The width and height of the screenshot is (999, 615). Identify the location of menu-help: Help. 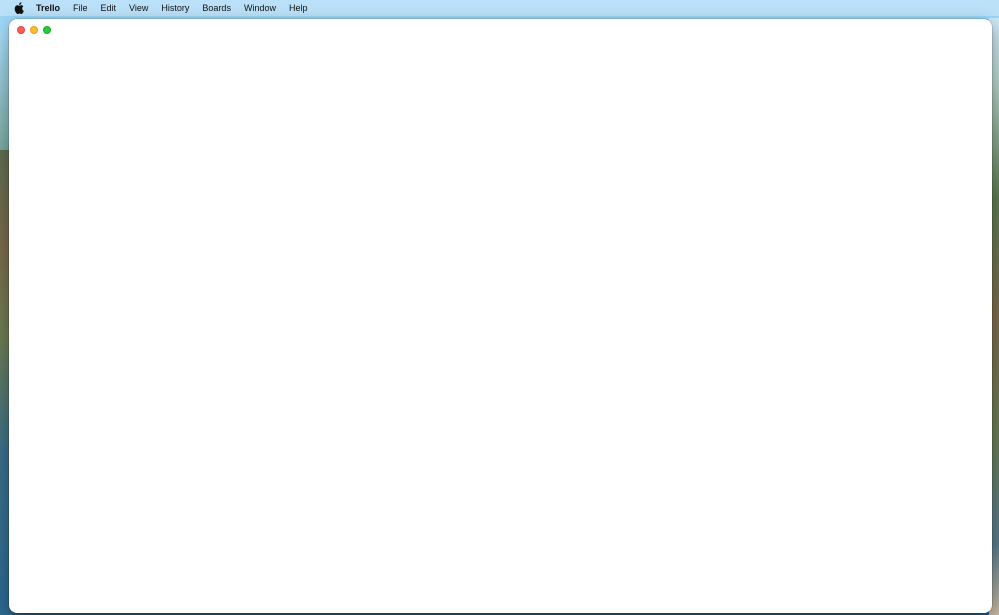
(298, 8).